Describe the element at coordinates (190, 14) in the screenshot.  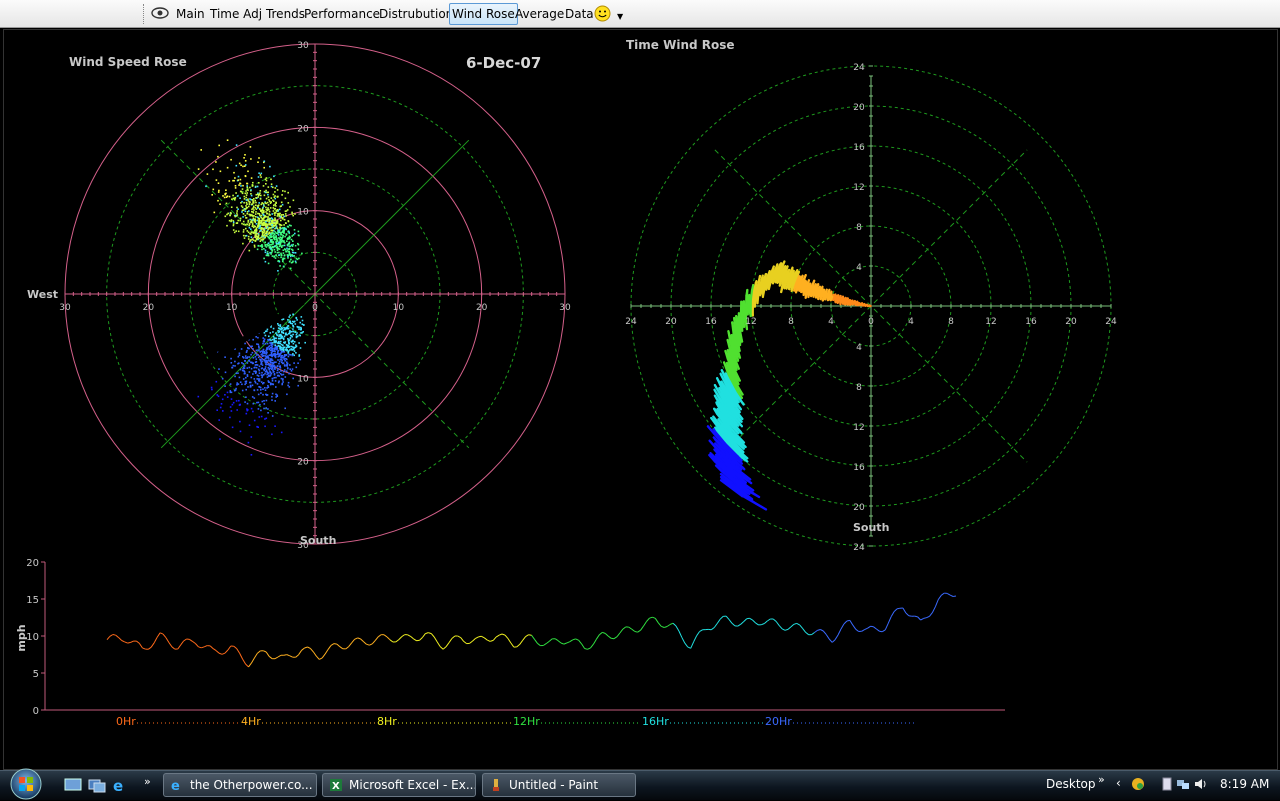
I see `tab-main: Main` at that location.